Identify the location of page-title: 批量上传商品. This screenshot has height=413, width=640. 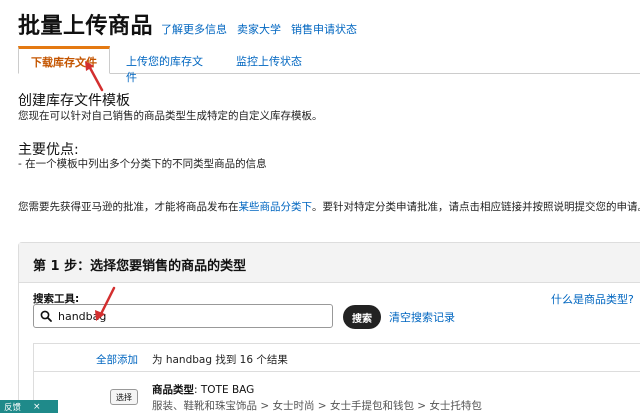
(86, 26).